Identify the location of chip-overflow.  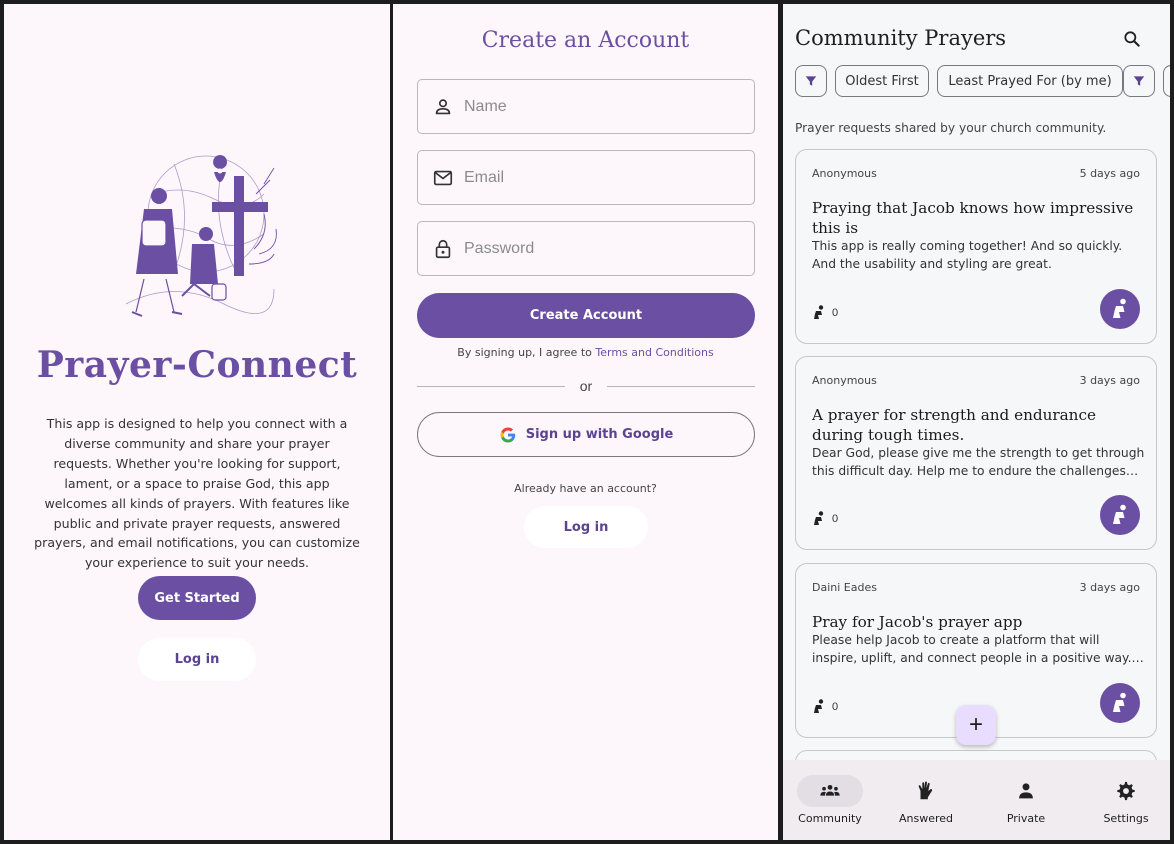
(1166, 81).